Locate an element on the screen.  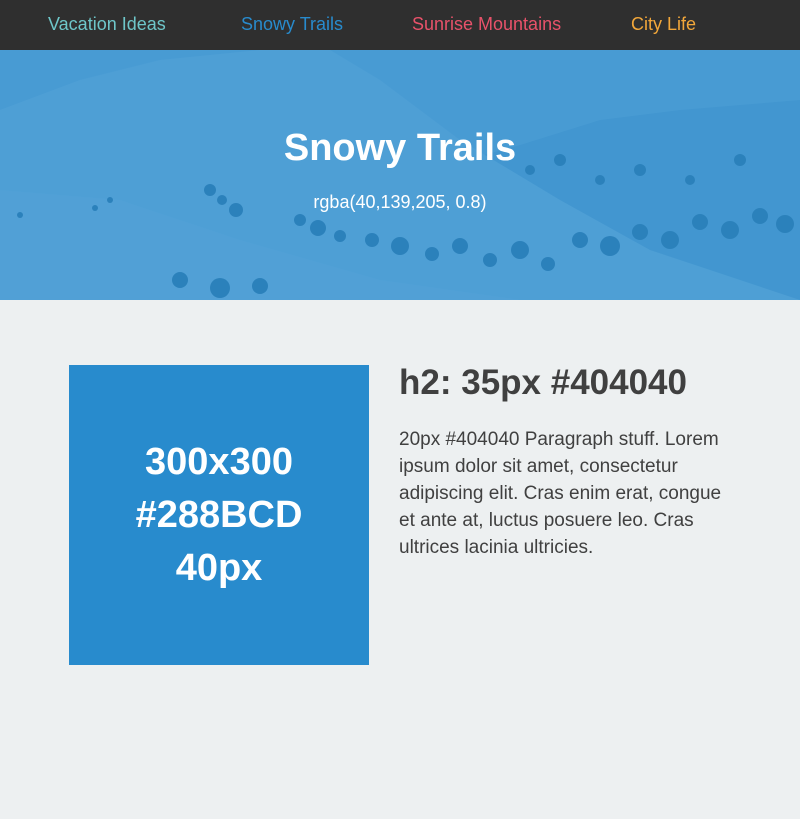
hero-title: Snowy Trails is located at coordinates (400, 148).